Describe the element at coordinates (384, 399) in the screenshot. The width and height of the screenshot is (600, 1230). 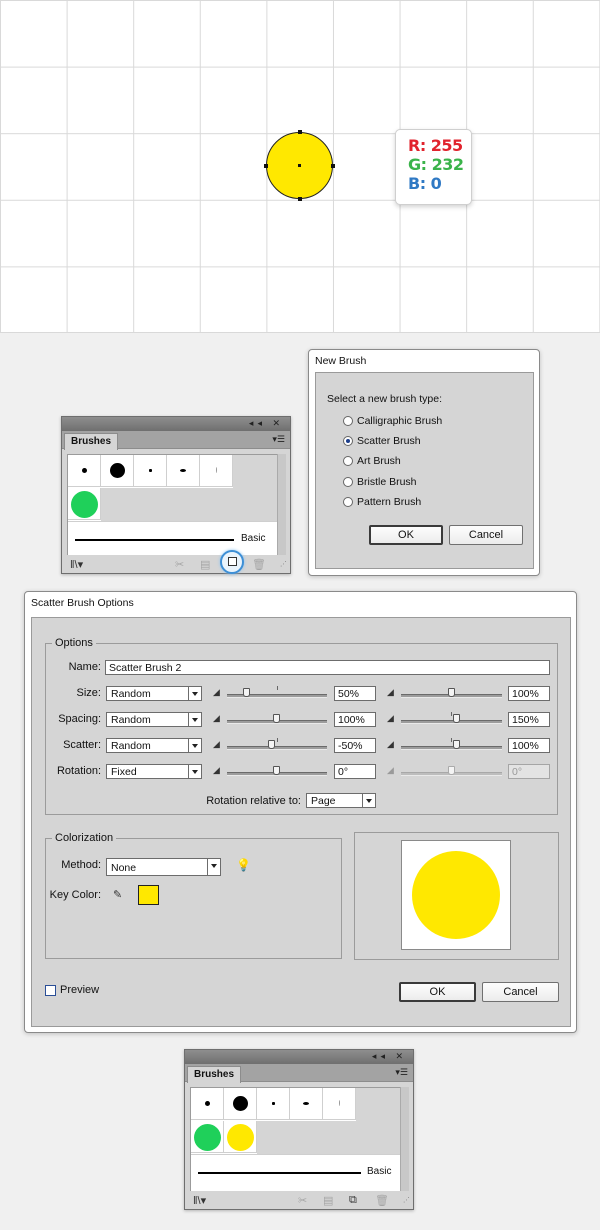
I see `brush-type-prompt: Select a new brush type:` at that location.